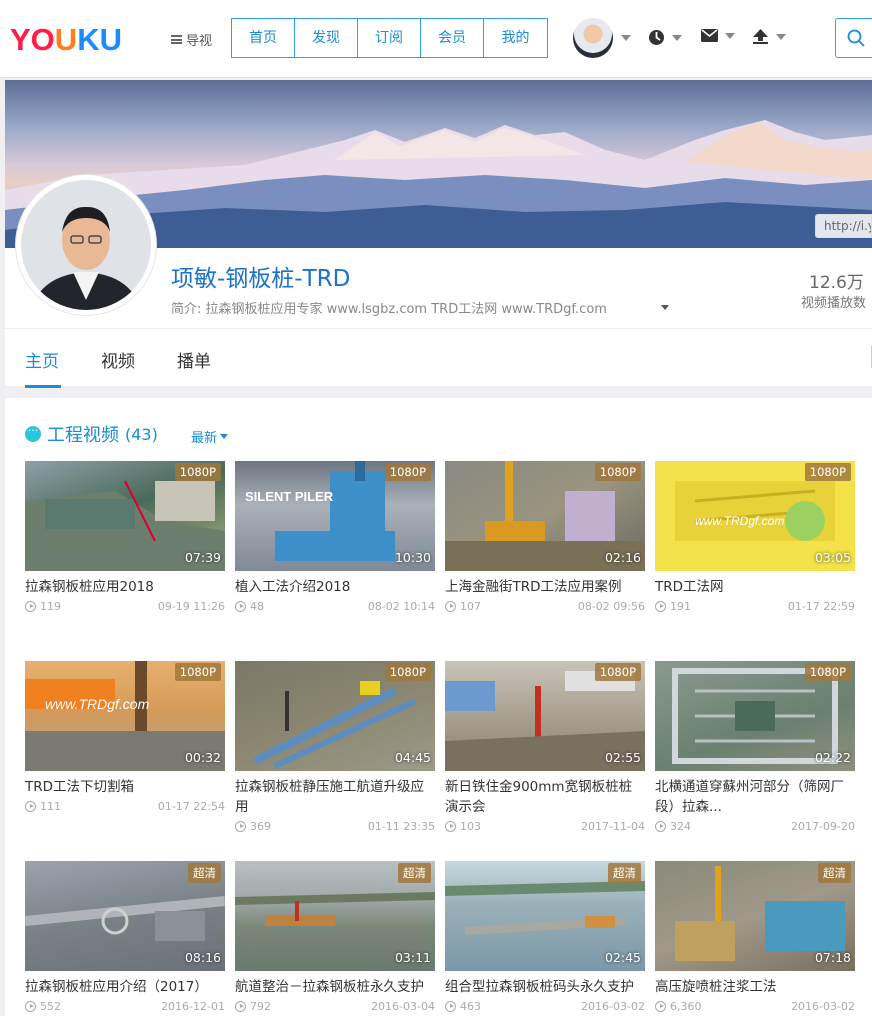 This screenshot has width=872, height=1016. I want to click on video-duration: 02:55, so click(622, 757).